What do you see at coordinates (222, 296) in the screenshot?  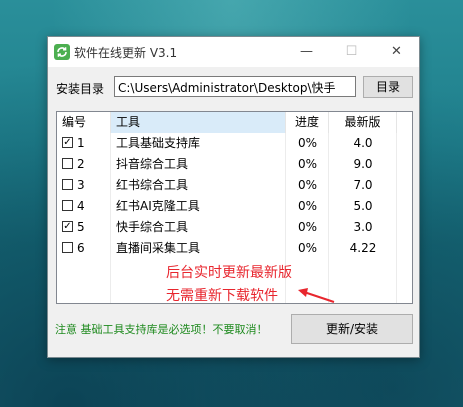 I see `annotation-line-2: 无需重新下载软件` at bounding box center [222, 296].